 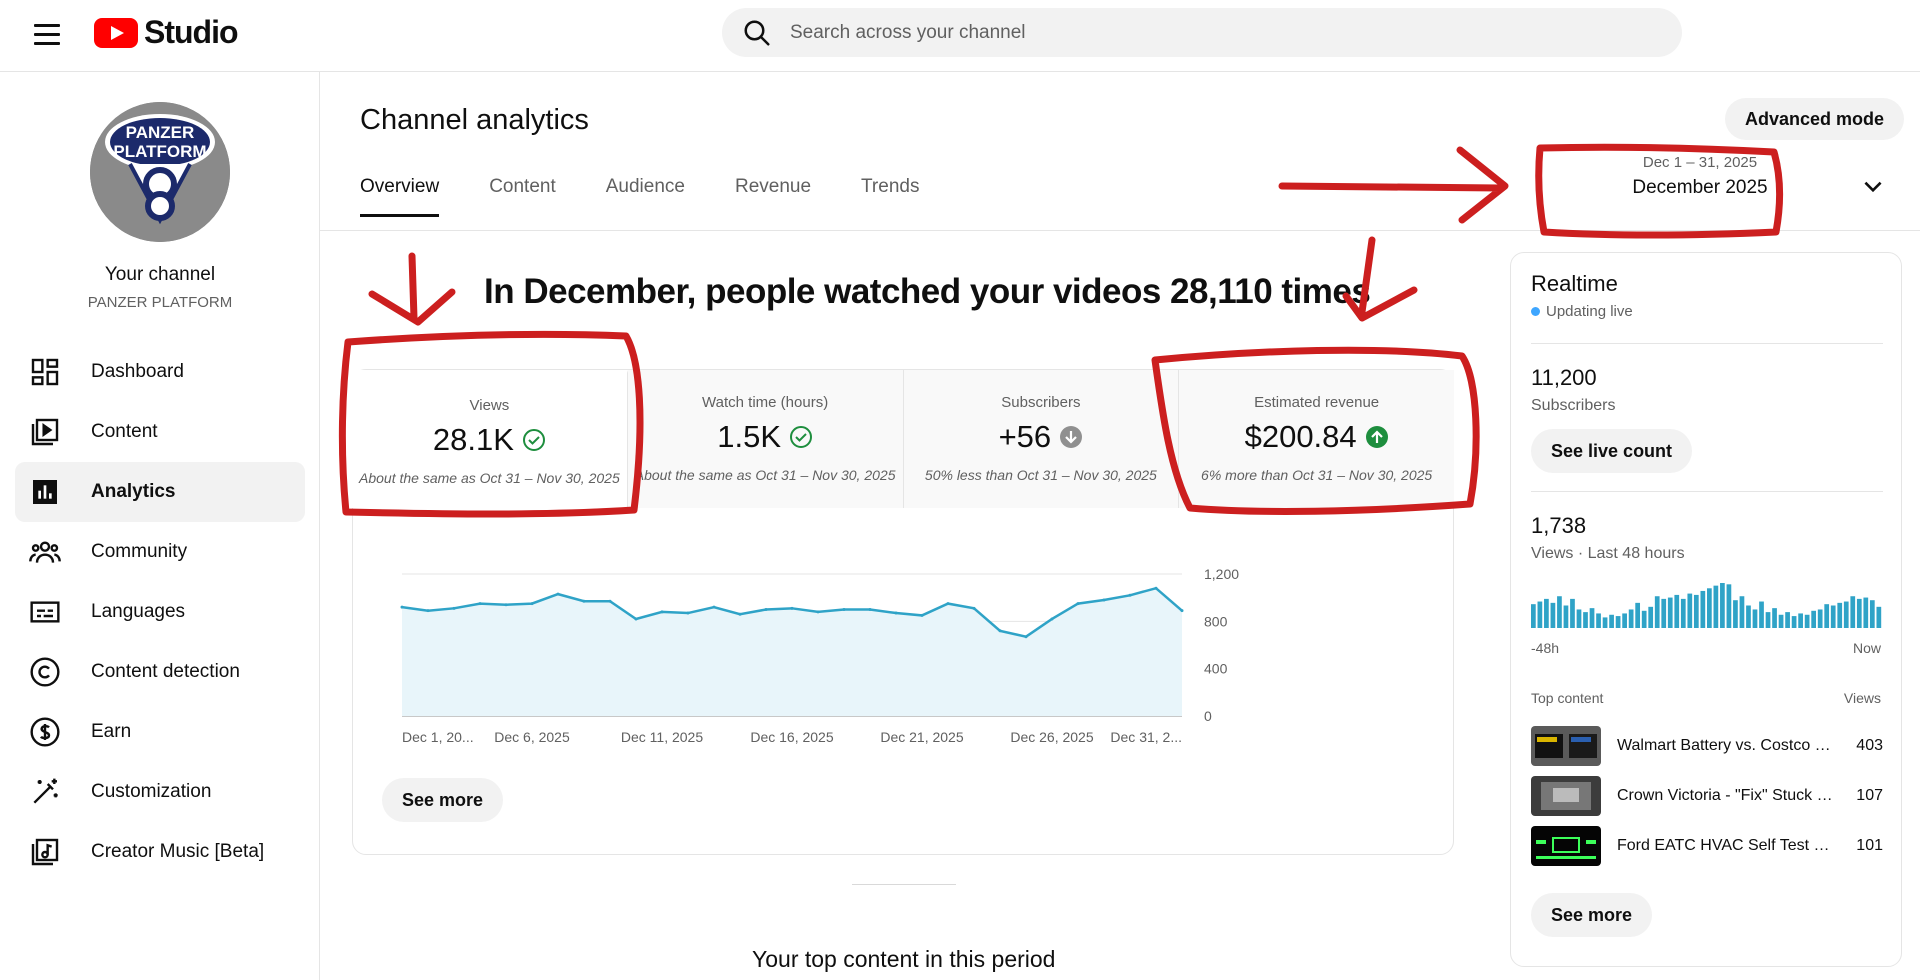 I want to click on top-video-row: Ford EATC HVAC Self Test Diagnostics 101, so click(x=1707, y=846).